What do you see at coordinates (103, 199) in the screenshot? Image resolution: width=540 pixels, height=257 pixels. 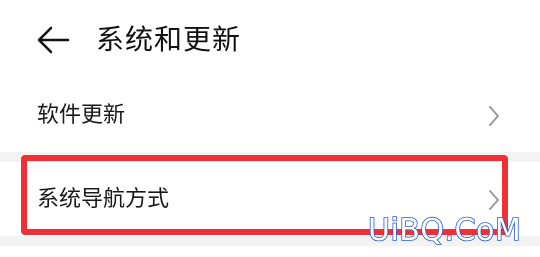 I see `list-item-label: 系统导航方式` at bounding box center [103, 199].